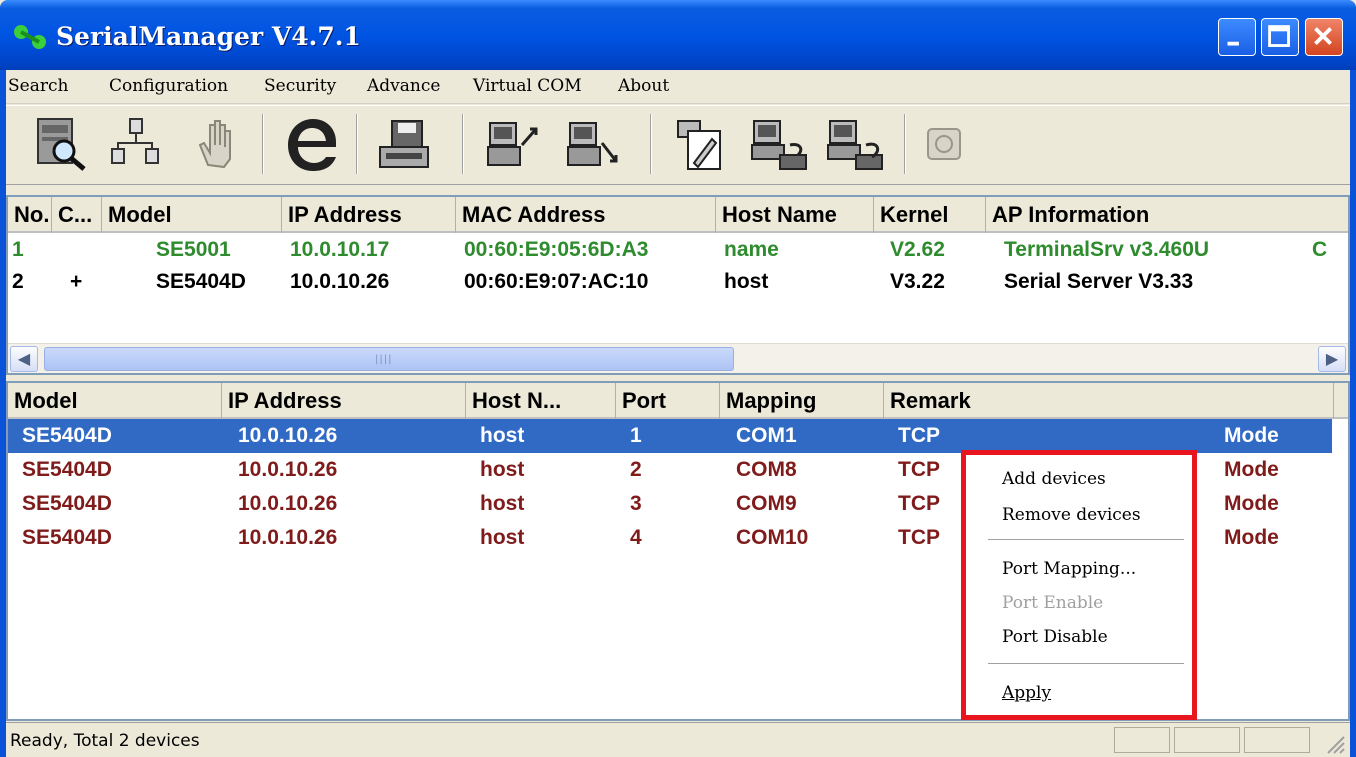  What do you see at coordinates (193, 249) in the screenshot?
I see `cell-model: SE5001` at bounding box center [193, 249].